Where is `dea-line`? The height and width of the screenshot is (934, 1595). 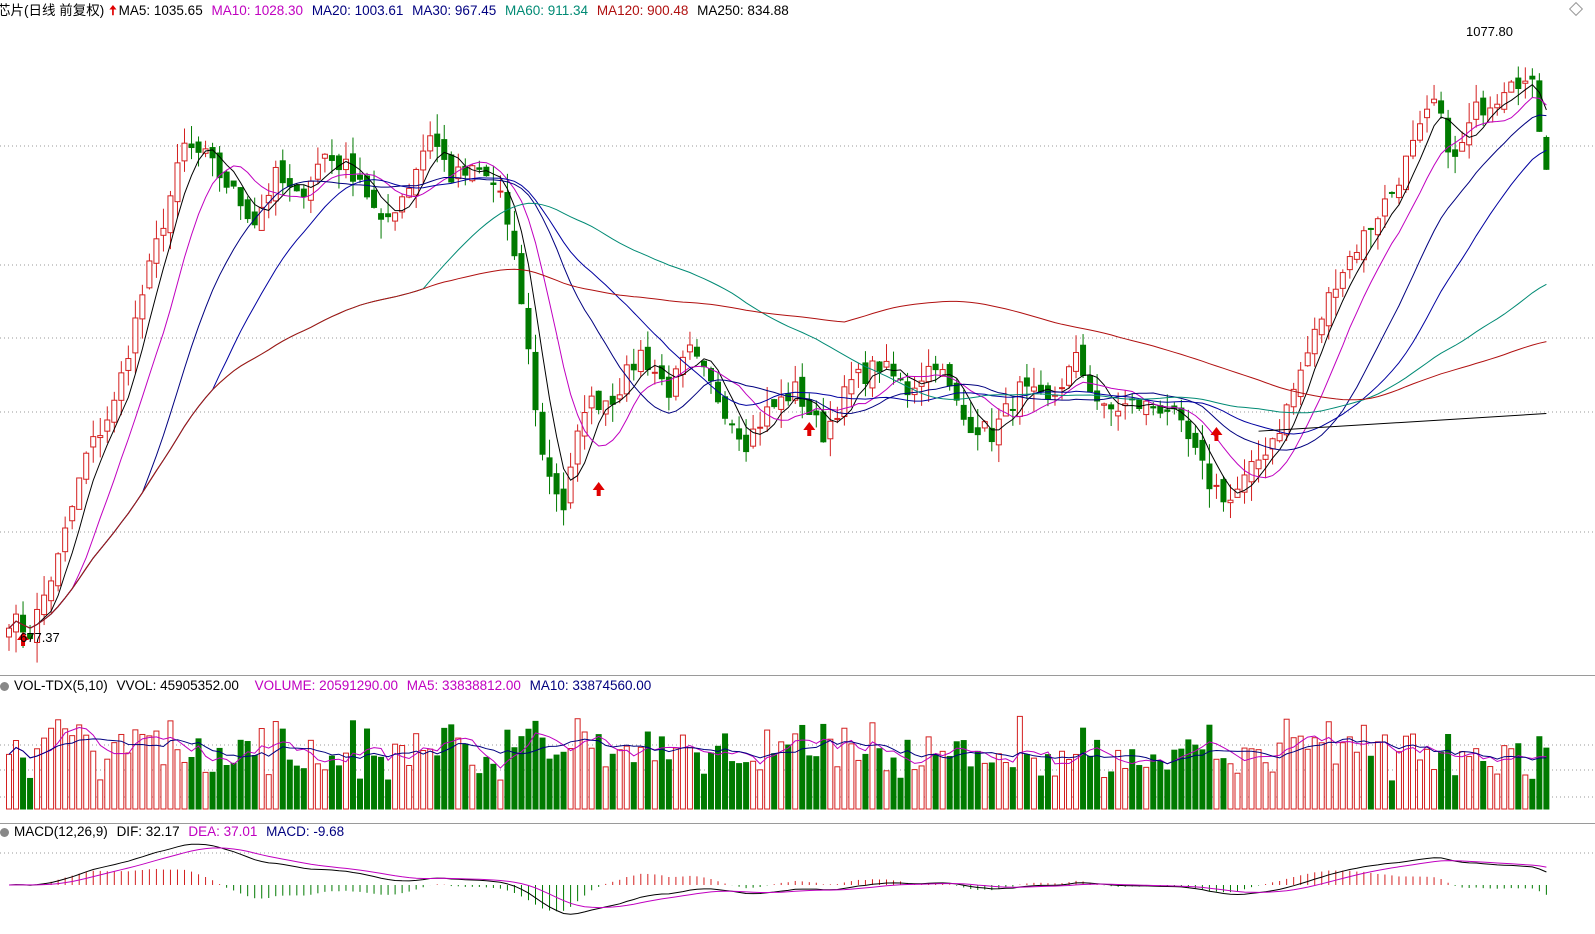
dea-line is located at coordinates (777, 878).